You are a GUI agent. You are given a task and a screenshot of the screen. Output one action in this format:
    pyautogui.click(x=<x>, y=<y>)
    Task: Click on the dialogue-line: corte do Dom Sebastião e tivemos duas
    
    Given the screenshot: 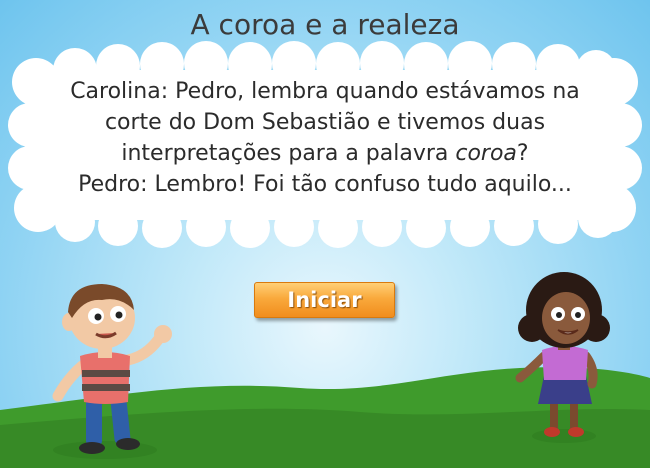 What is the action you would take?
    pyautogui.click(x=325, y=122)
    